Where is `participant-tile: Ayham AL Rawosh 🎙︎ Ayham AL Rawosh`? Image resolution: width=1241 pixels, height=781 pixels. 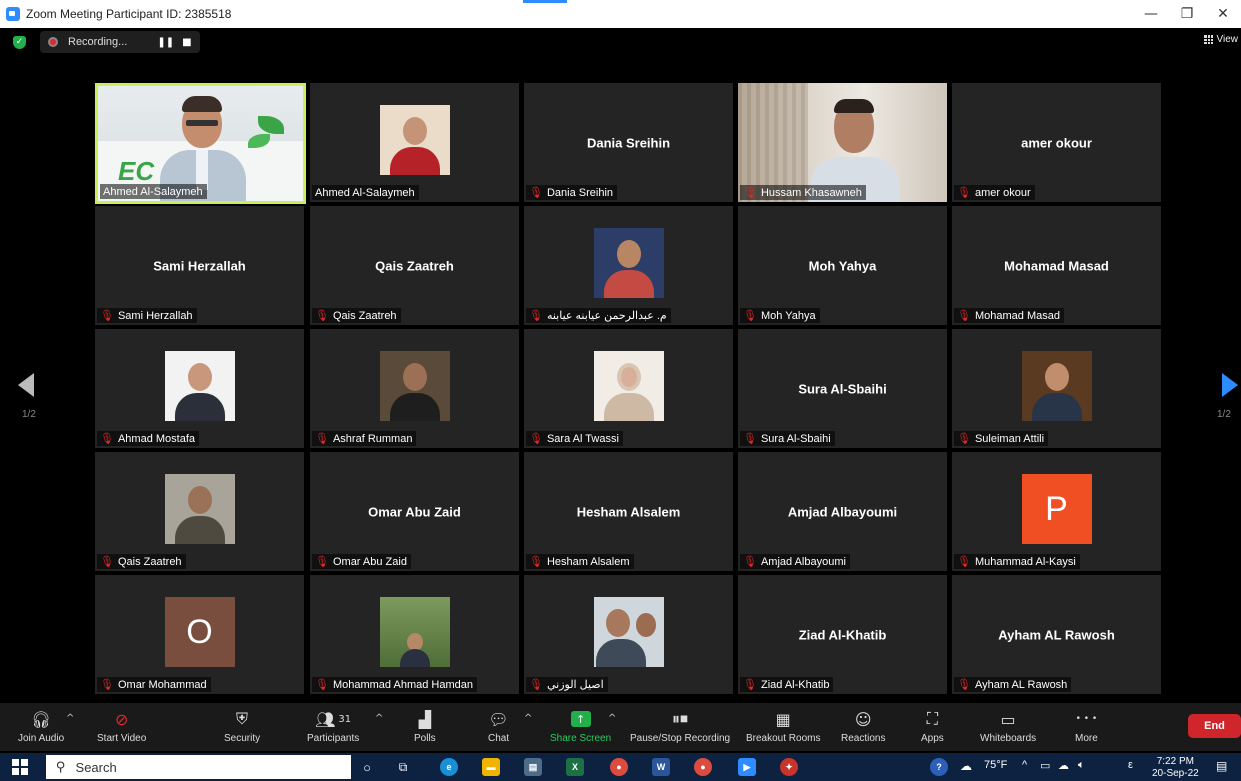
participant-tile: Ayham AL Rawosh 🎙︎ Ayham AL Rawosh is located at coordinates (1056, 634).